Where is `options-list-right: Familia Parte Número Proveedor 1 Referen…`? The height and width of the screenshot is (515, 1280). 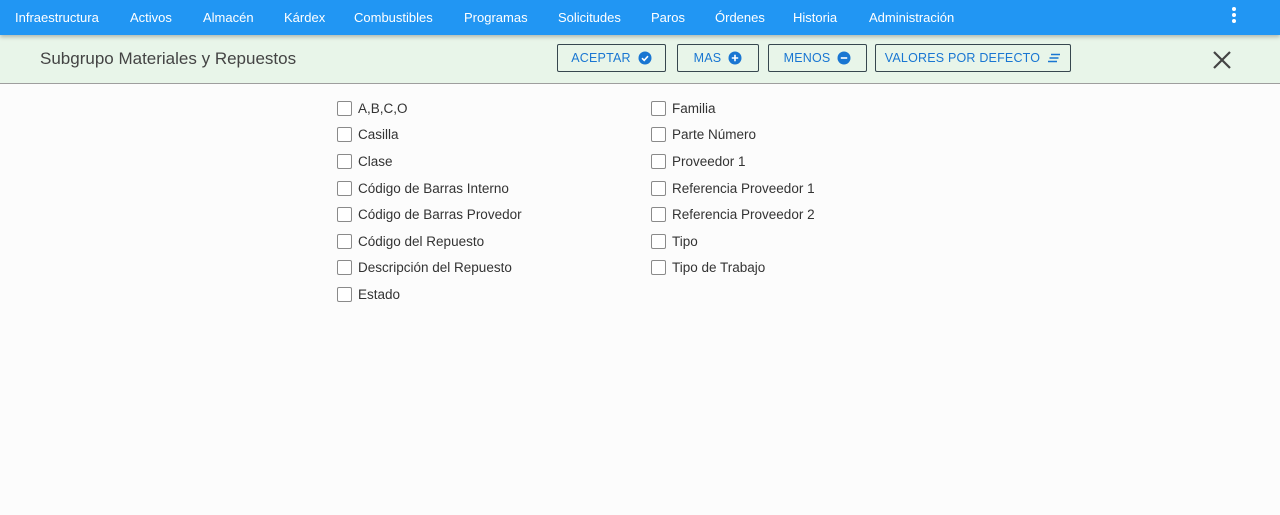
options-list-right: Familia Parte Número Proveedor 1 Referen… is located at coordinates (733, 188).